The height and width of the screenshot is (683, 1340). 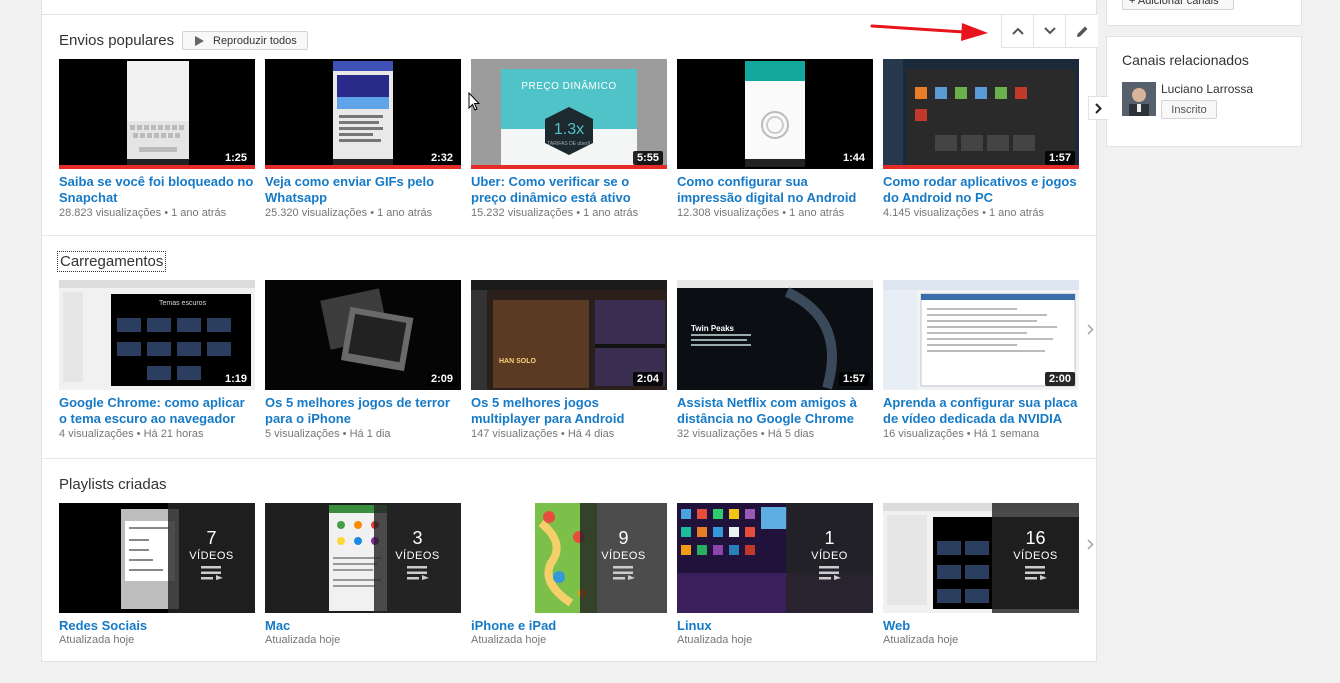 I want to click on playlist-count-overlay: 1 VÍDEO, so click(x=829, y=558).